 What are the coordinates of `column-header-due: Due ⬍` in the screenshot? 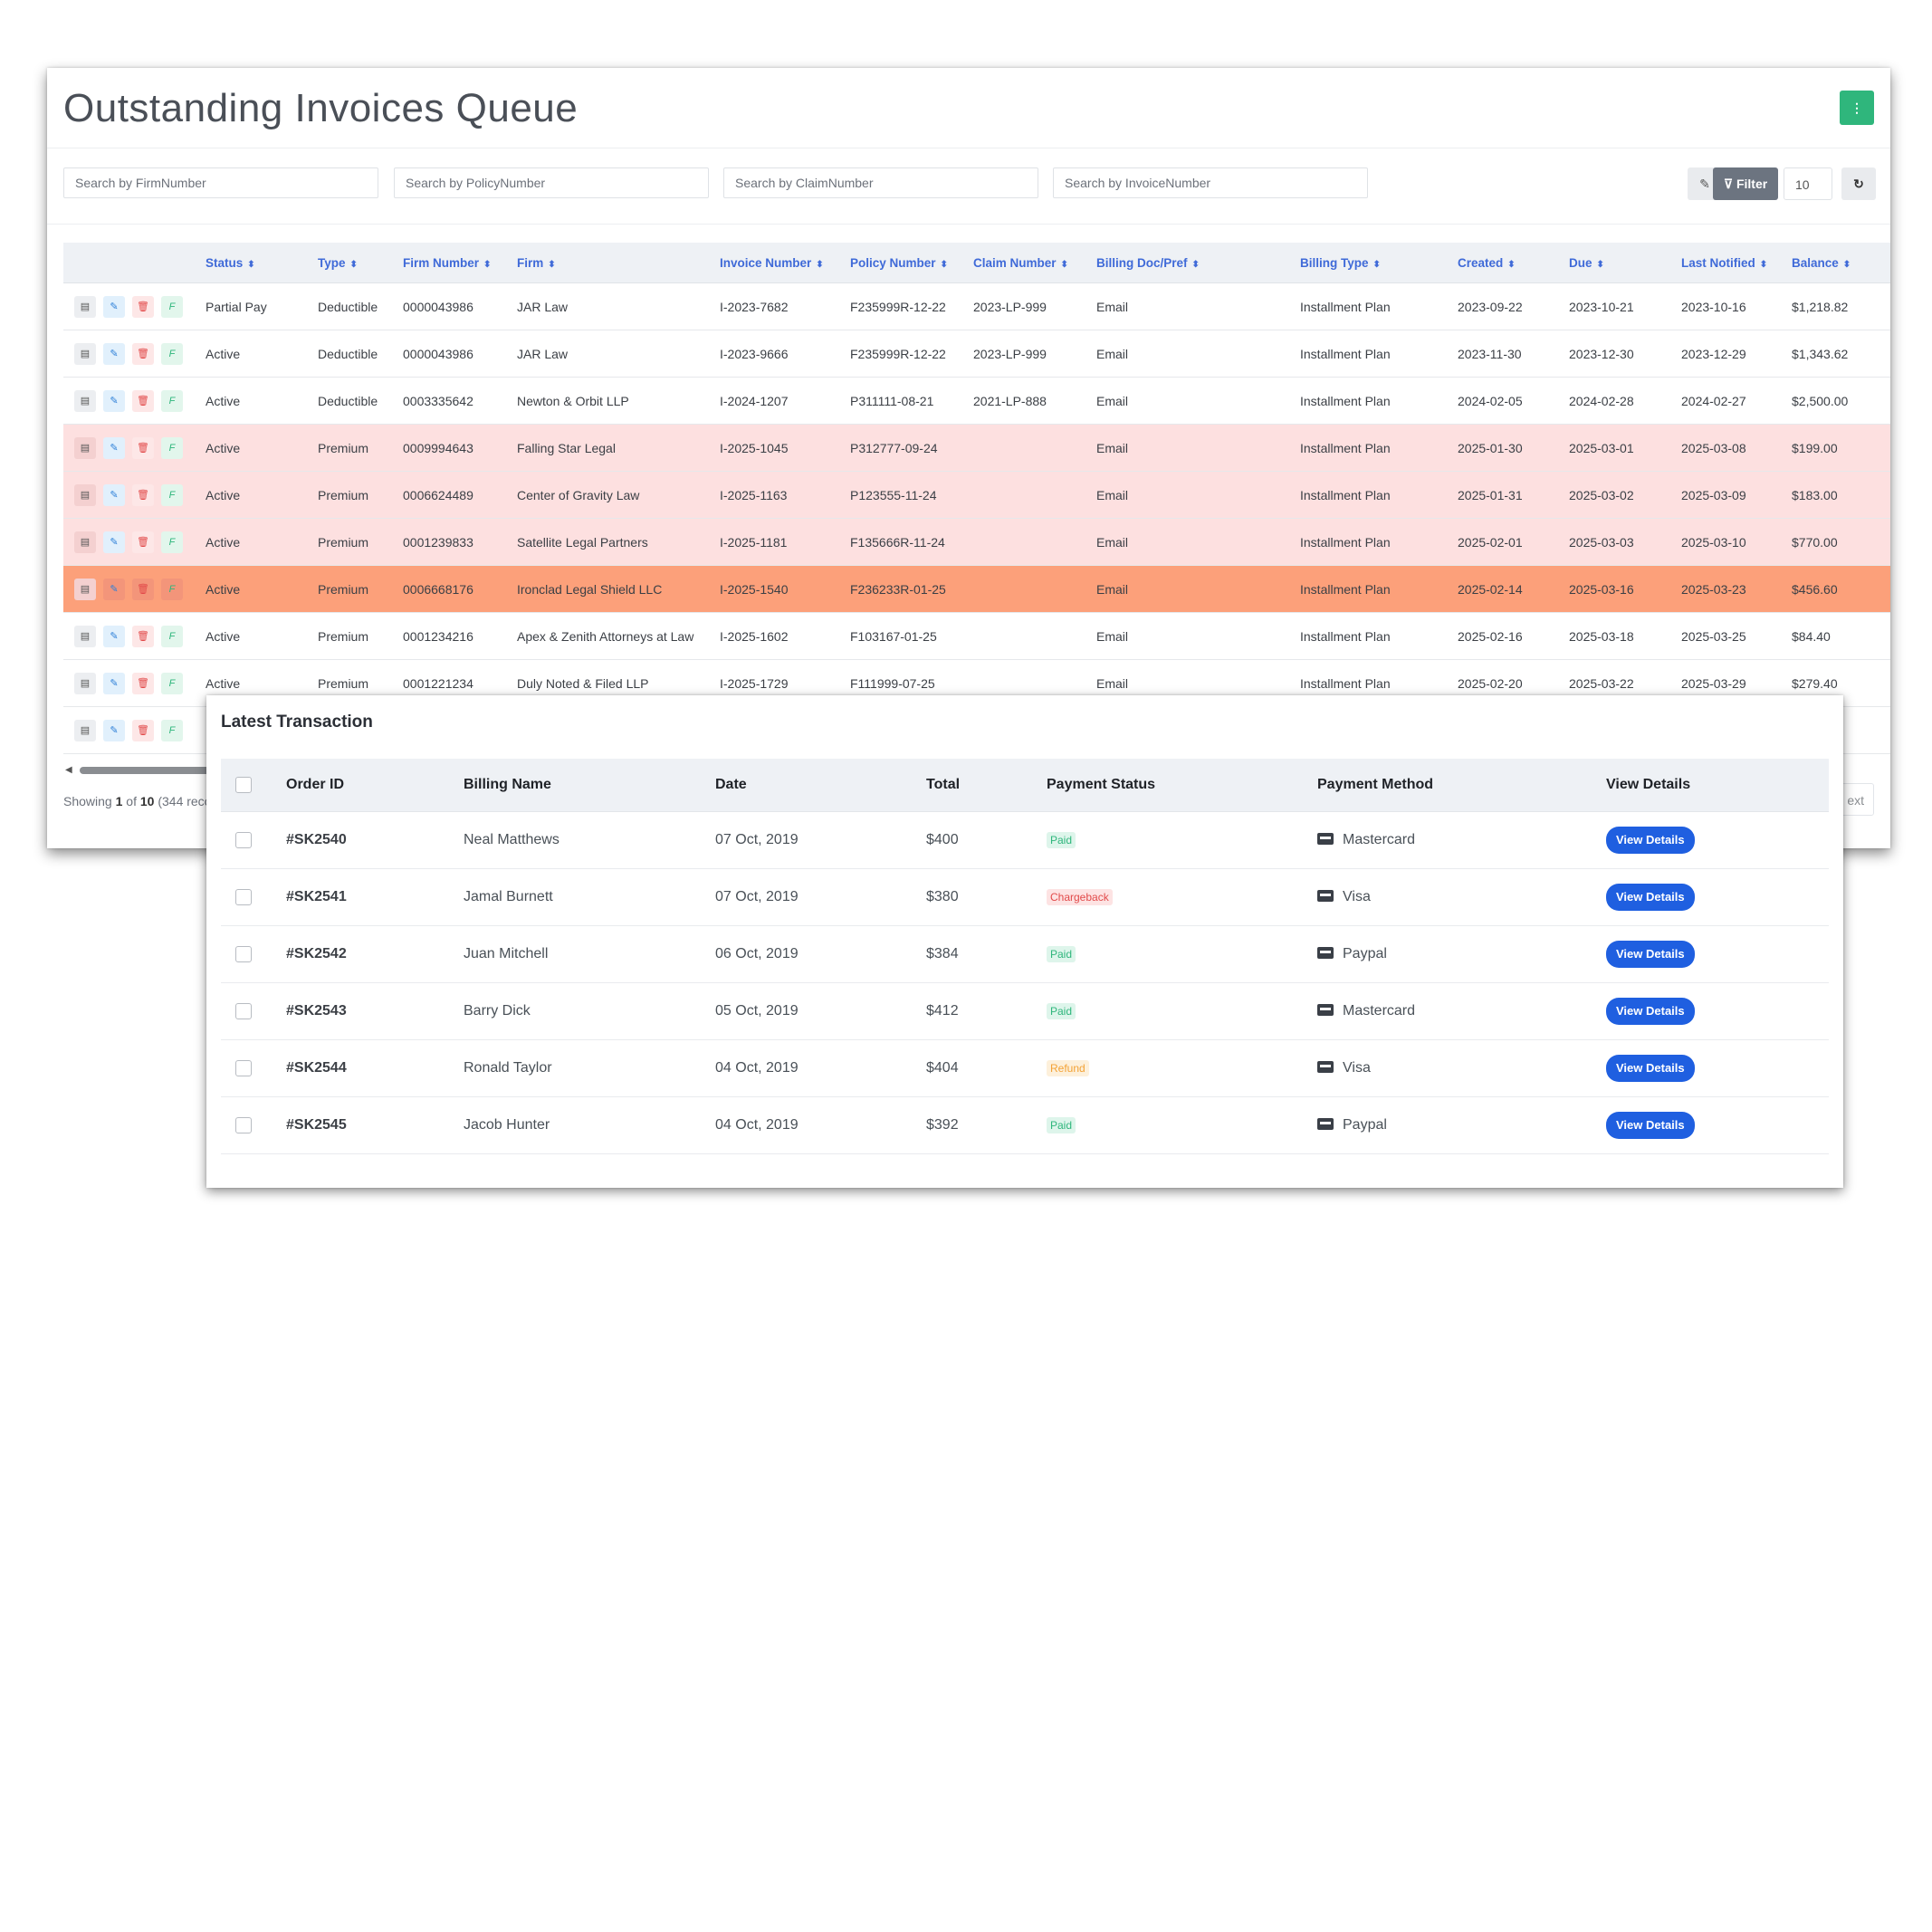 It's located at (1625, 263).